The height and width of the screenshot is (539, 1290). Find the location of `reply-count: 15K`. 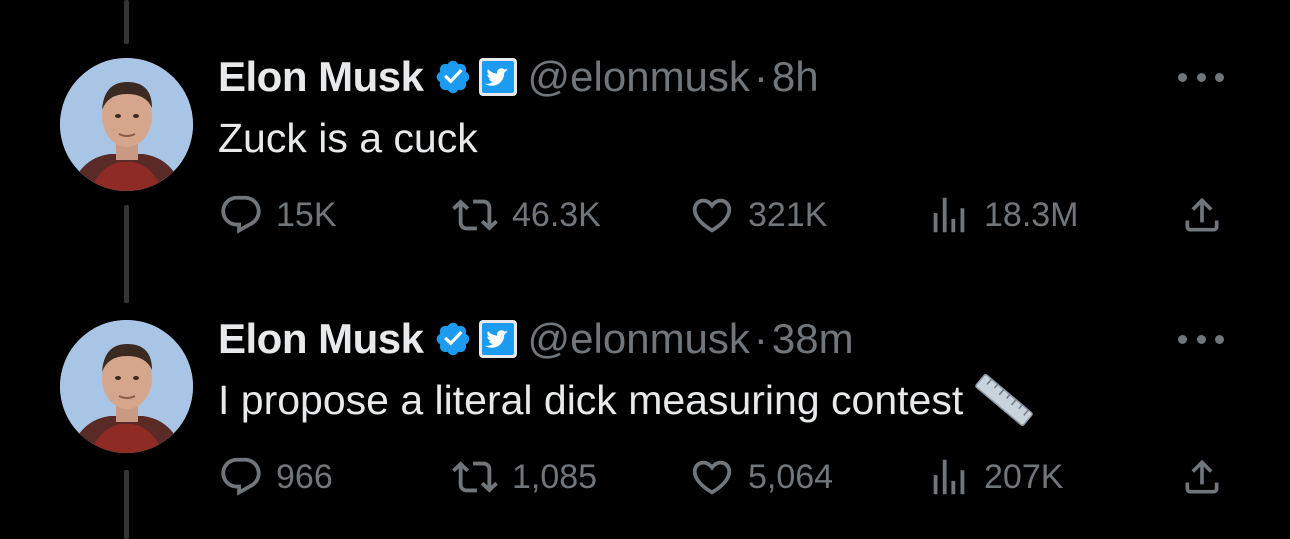

reply-count: 15K is located at coordinates (306, 214).